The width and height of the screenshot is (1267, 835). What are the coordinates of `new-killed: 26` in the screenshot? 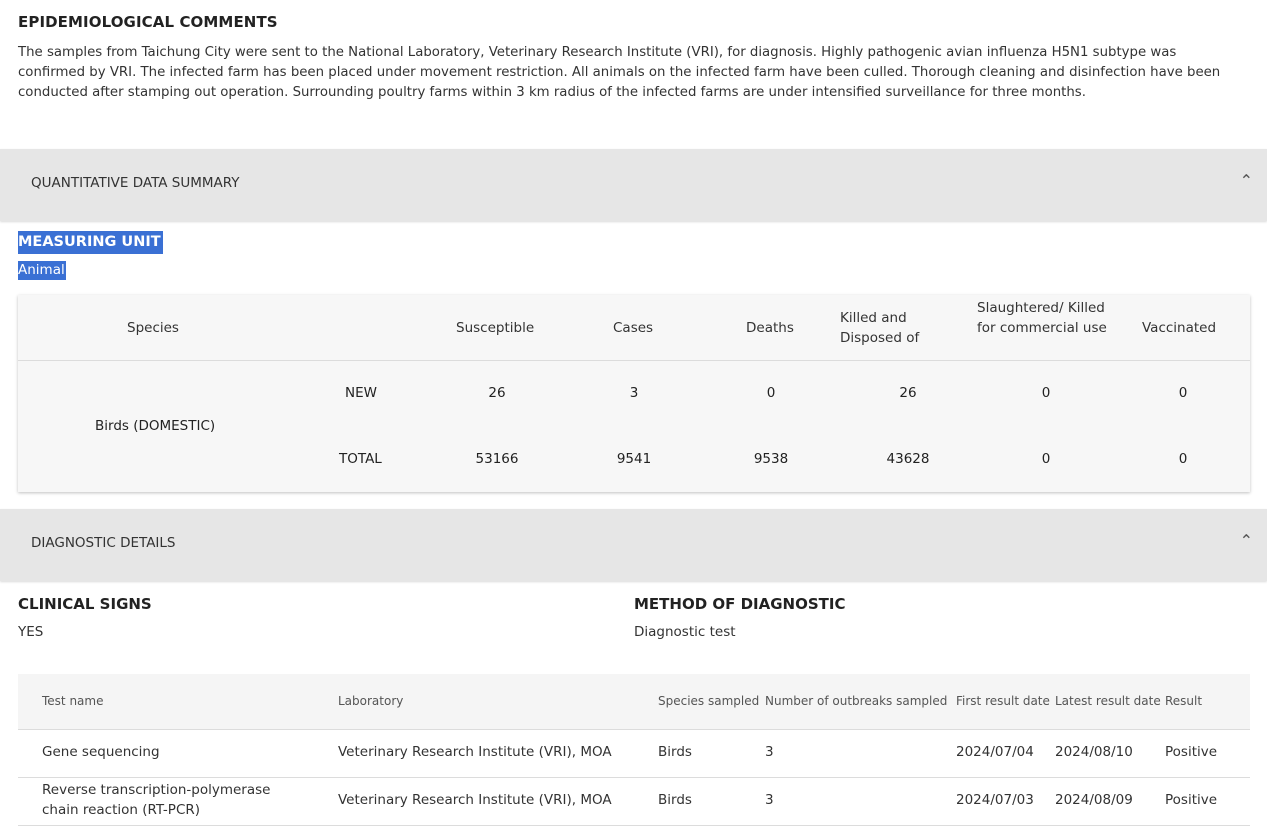 It's located at (908, 393).